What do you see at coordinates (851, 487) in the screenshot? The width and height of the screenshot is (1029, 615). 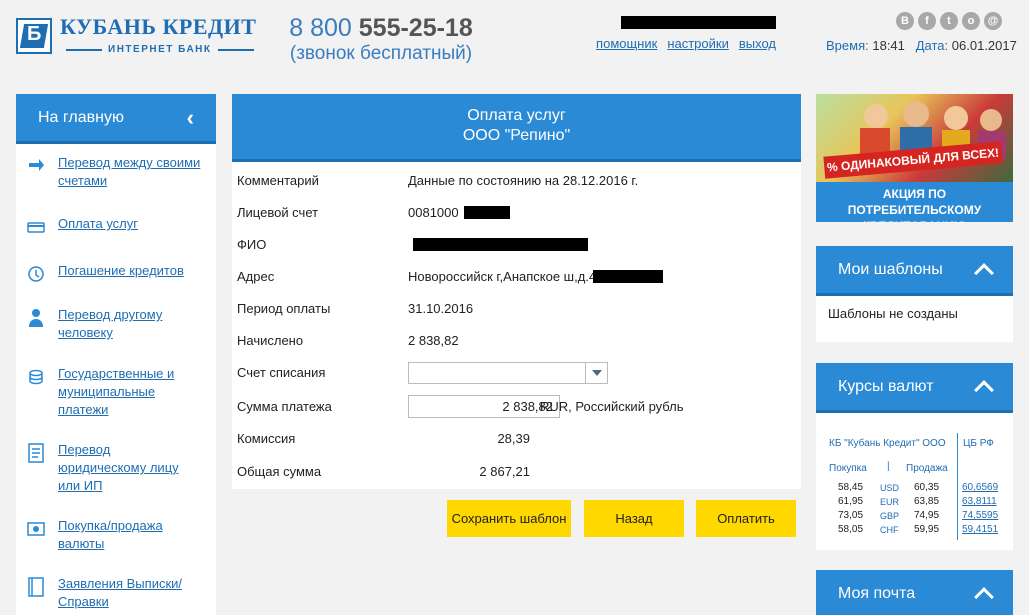 I see `rate-buy: 58,45` at bounding box center [851, 487].